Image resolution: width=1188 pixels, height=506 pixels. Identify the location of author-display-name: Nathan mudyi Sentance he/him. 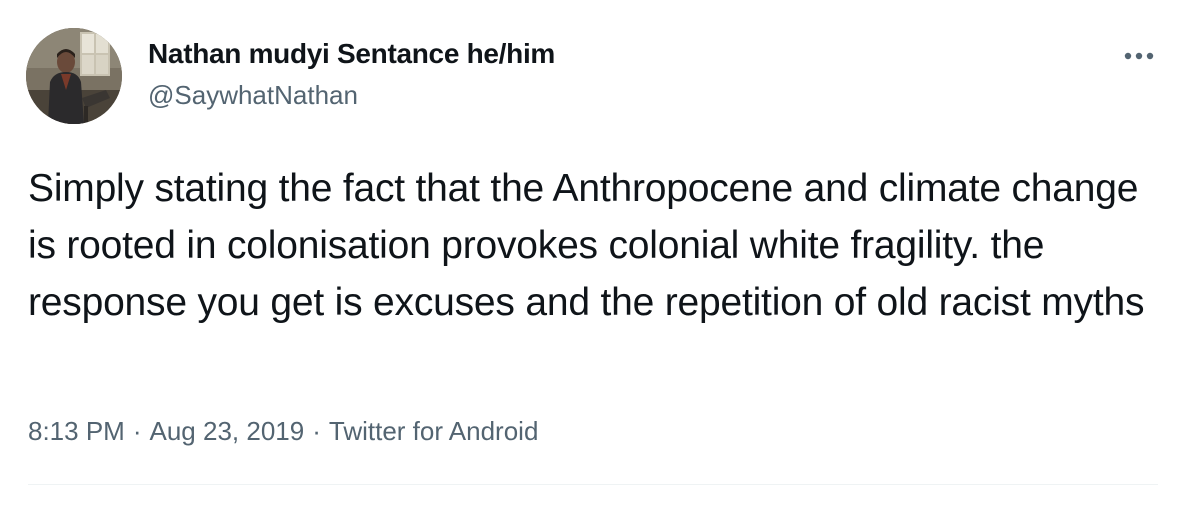
(351, 54).